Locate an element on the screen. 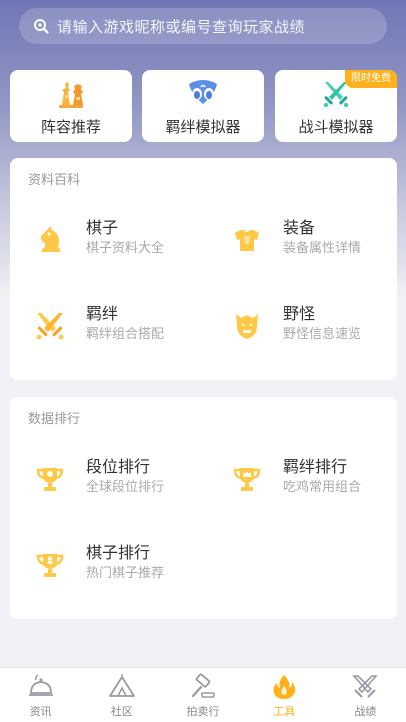 The image size is (406, 722). rank-tier-entry: 段位排行 全球段位排行 is located at coordinates (99, 477).